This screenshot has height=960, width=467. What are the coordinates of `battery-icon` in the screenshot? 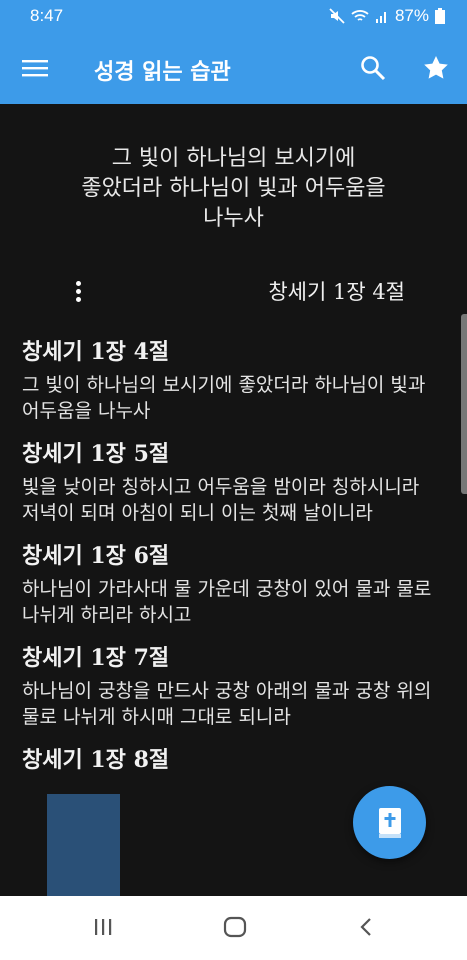 It's located at (440, 16).